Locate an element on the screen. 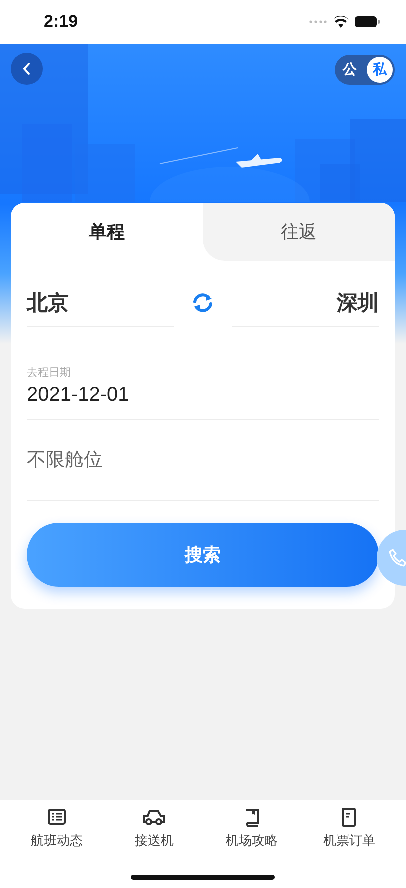 This screenshot has height=888, width=406. battery-icon is located at coordinates (367, 22).